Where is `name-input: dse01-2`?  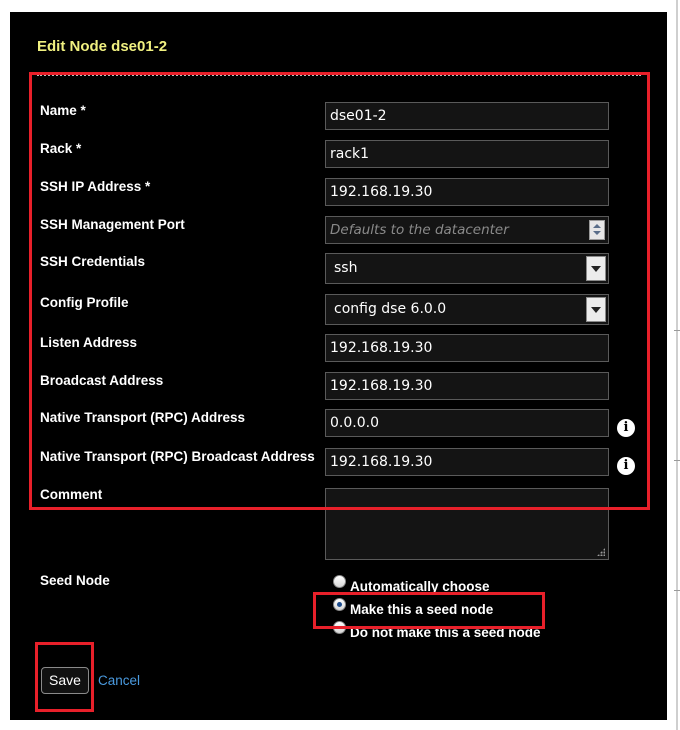
name-input: dse01-2 is located at coordinates (467, 116).